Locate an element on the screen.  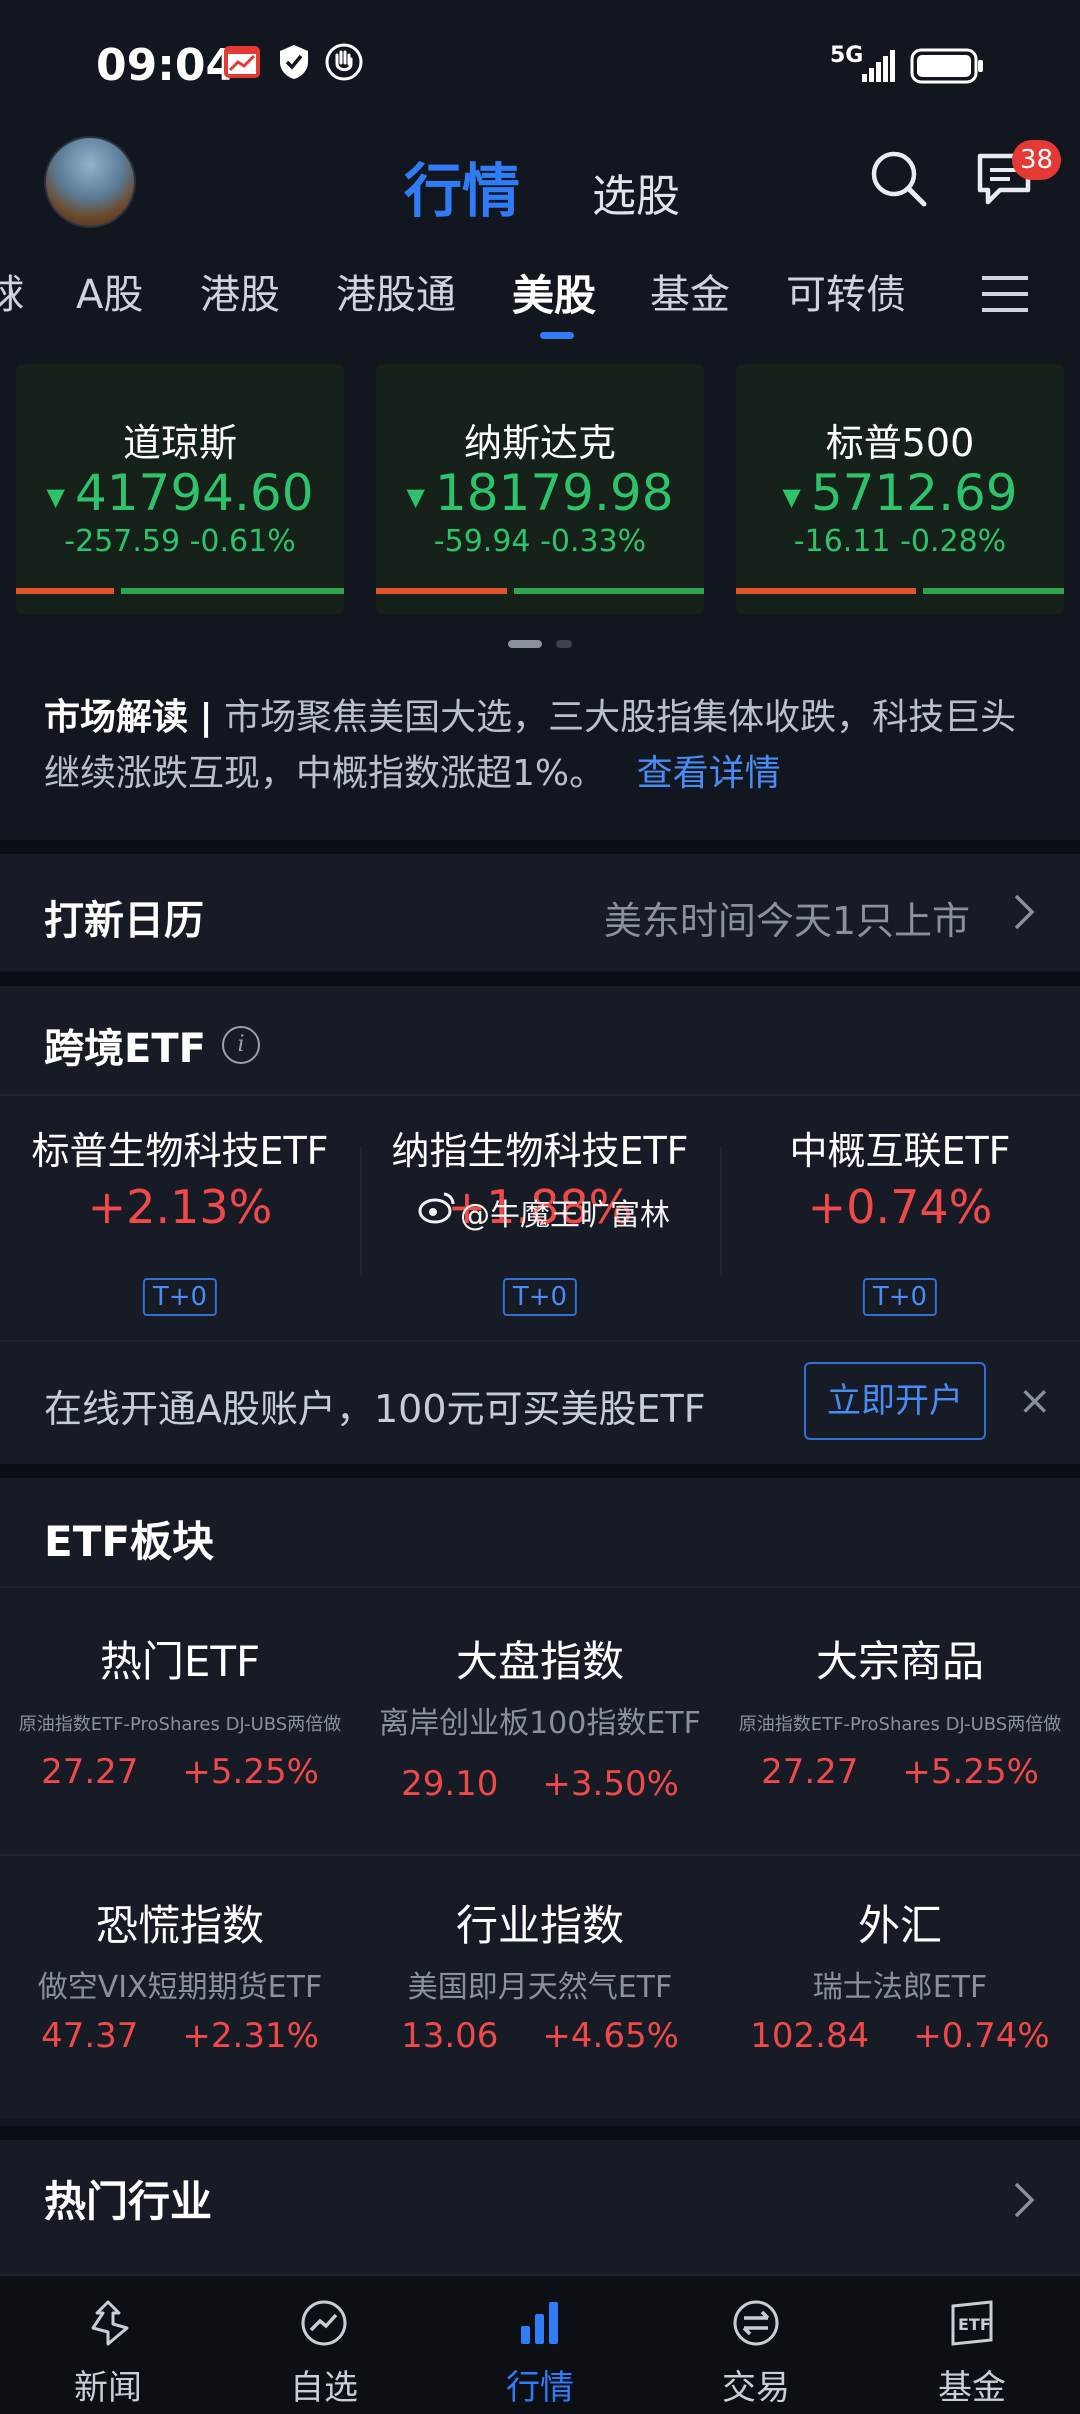
index-card-sp500: 标普500 ▼ 5712.69 -16.11 -0.28% is located at coordinates (900, 489).